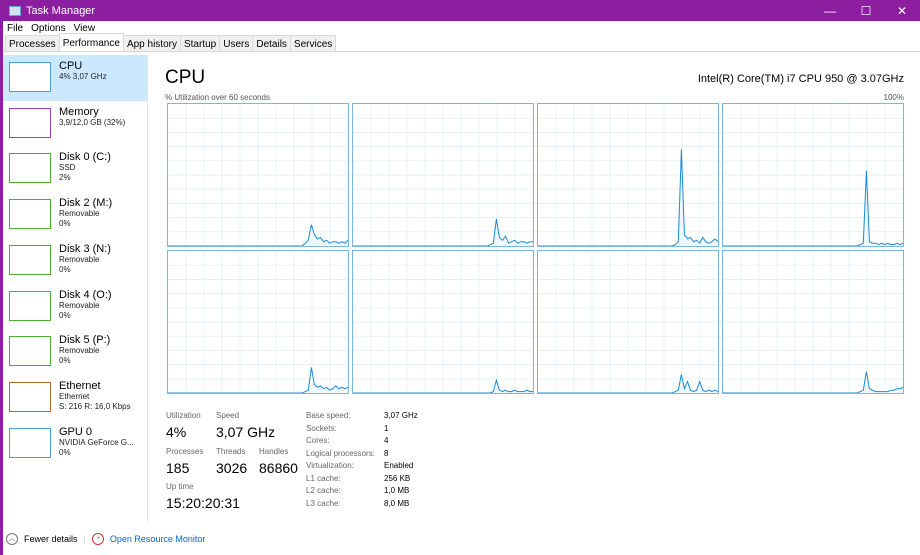 The image size is (920, 555). What do you see at coordinates (158, 539) in the screenshot?
I see `open-resource-monitor-link: Open Resource Monitor` at bounding box center [158, 539].